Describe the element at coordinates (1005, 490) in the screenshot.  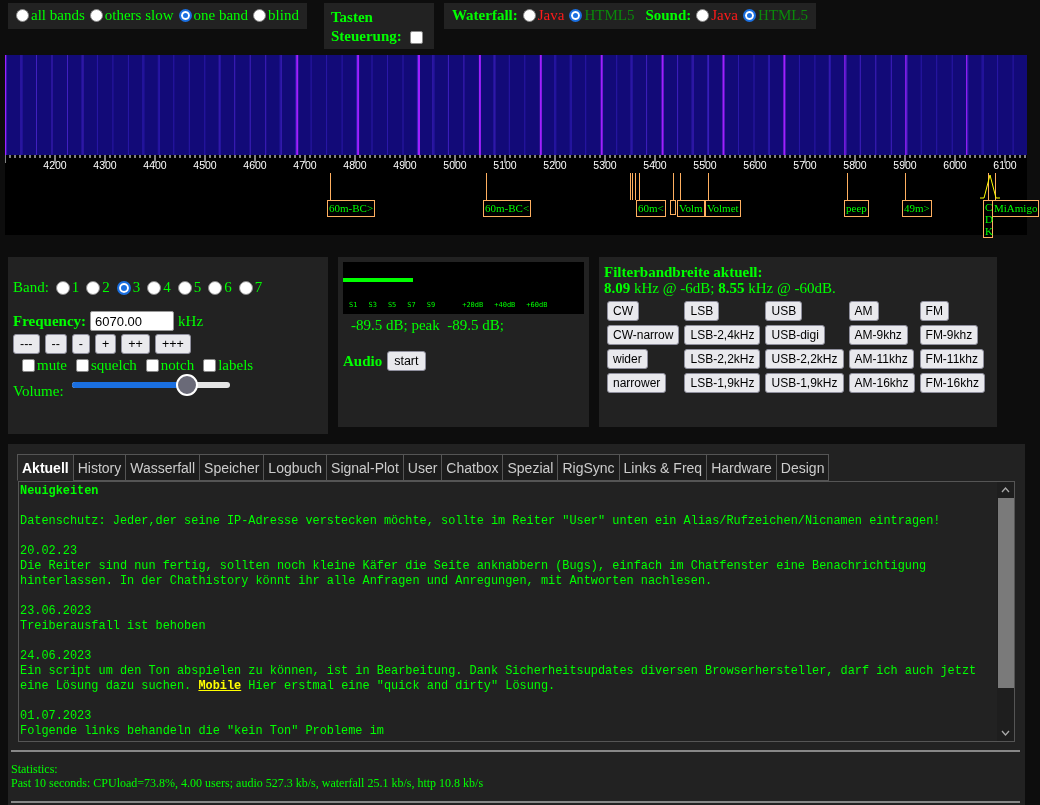
I see `scroll-up-icon` at that location.